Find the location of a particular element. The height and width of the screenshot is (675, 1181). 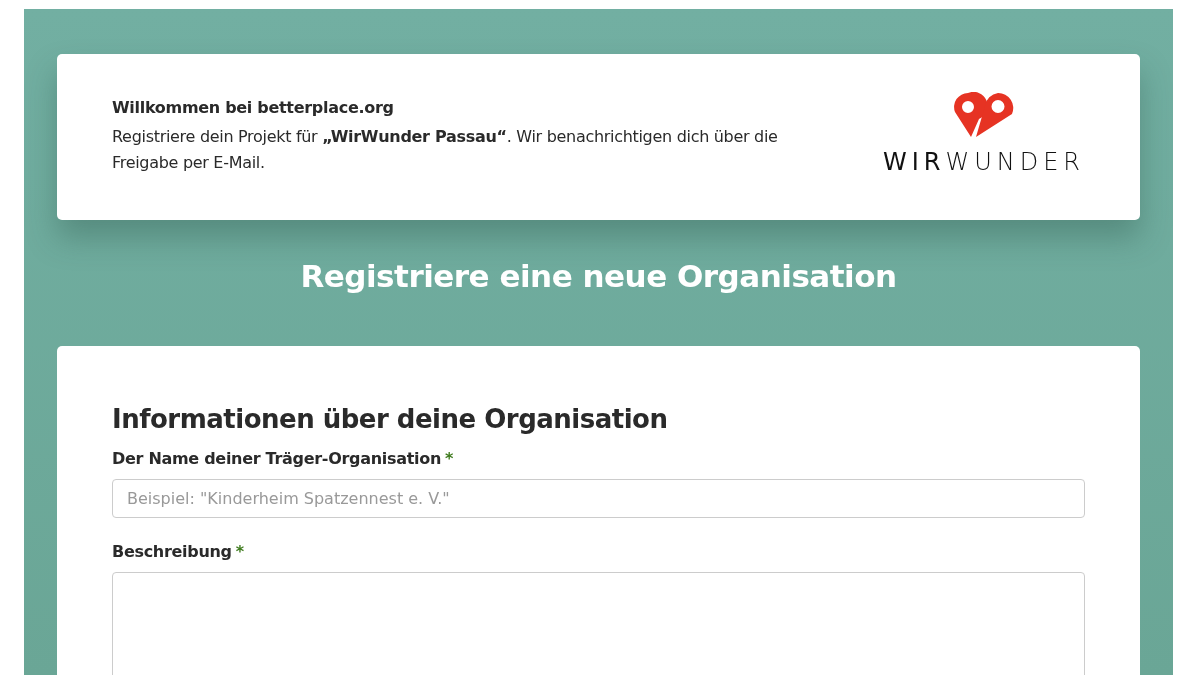

field-label: Beschreibung is located at coordinates (172, 552).